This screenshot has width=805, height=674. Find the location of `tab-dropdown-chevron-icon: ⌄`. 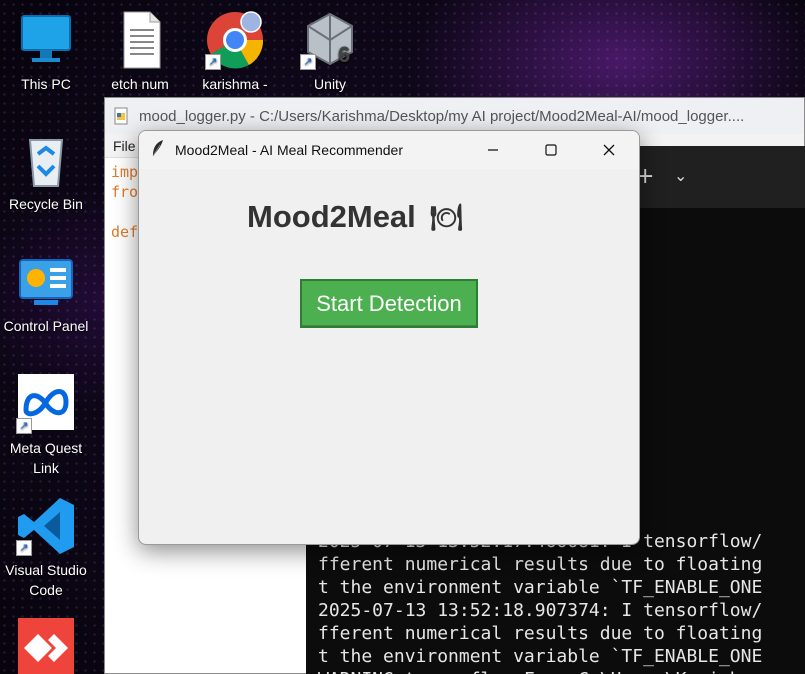

tab-dropdown-chevron-icon: ⌄ is located at coordinates (680, 175).